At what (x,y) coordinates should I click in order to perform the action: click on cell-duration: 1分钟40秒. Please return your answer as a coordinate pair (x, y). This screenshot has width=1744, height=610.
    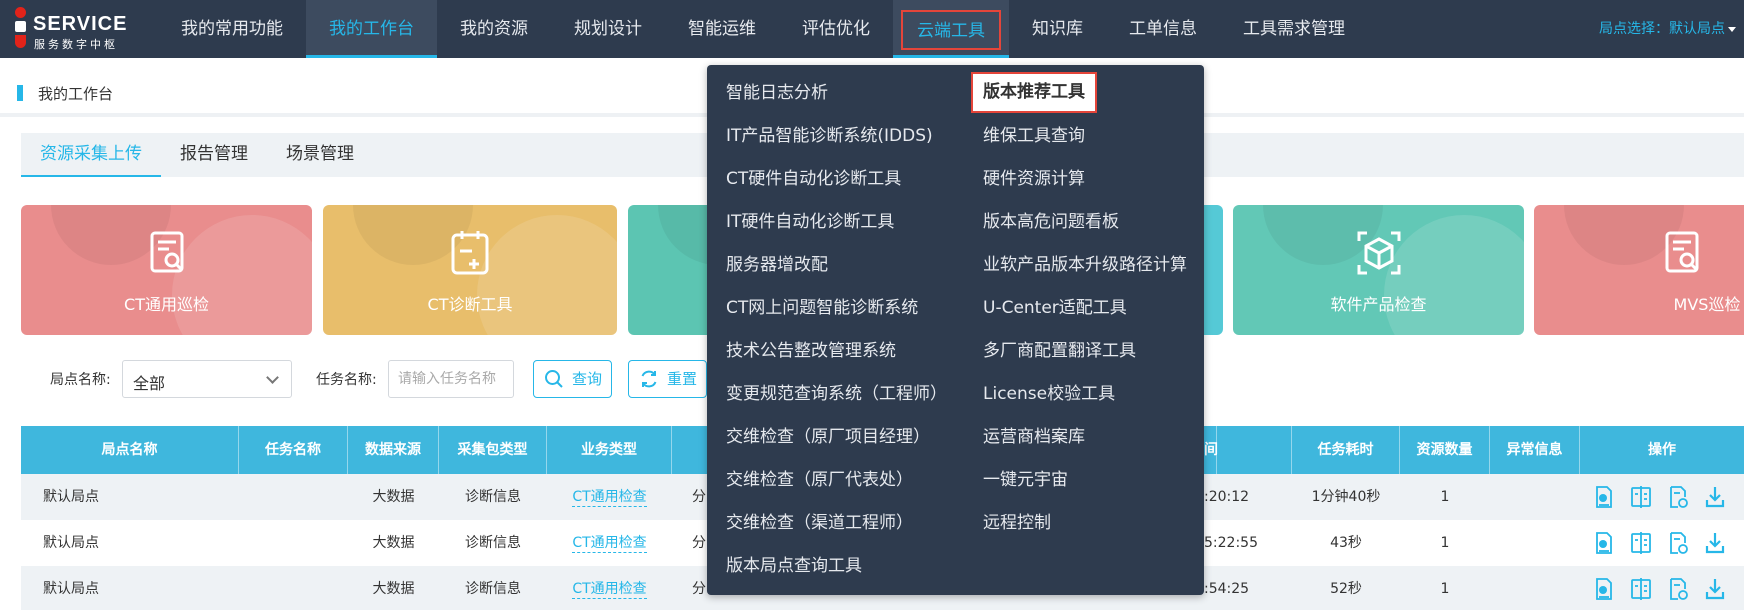
    Looking at the image, I should click on (1346, 497).